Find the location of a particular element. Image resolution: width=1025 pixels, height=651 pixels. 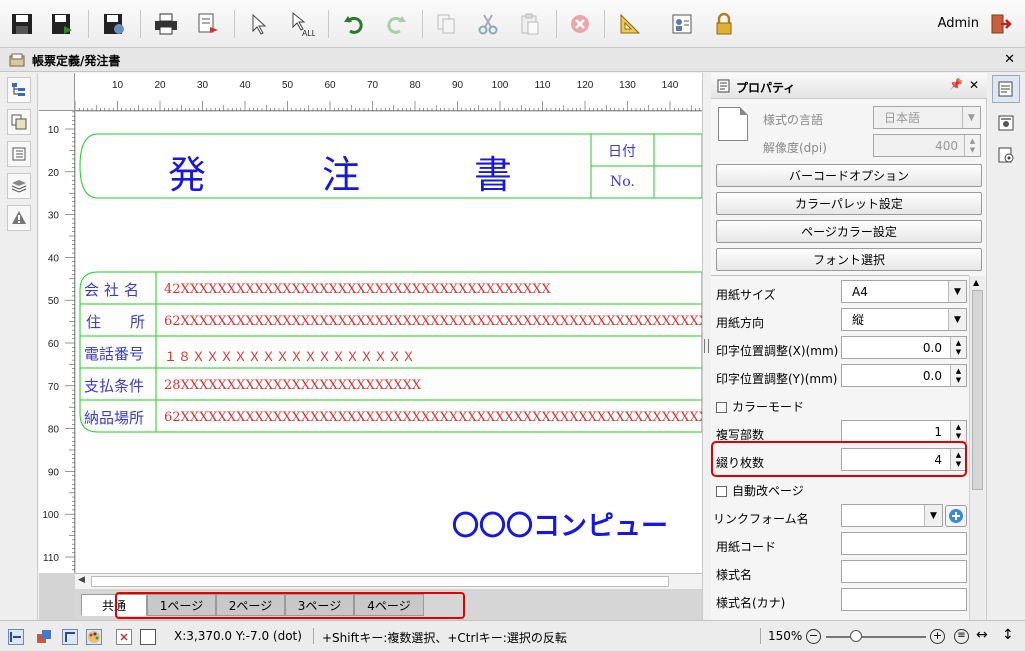

phone-label: 電話番号 is located at coordinates (114, 353).